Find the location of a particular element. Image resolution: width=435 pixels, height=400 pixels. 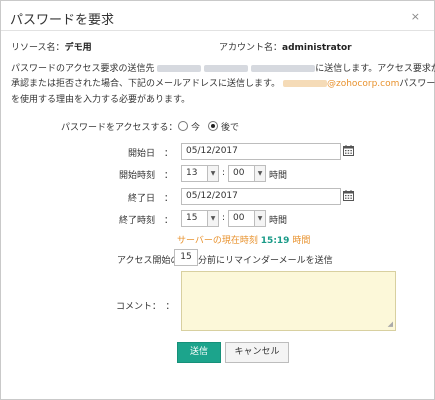

end-time-label: 終了時刻 ： is located at coordinates (145, 221).